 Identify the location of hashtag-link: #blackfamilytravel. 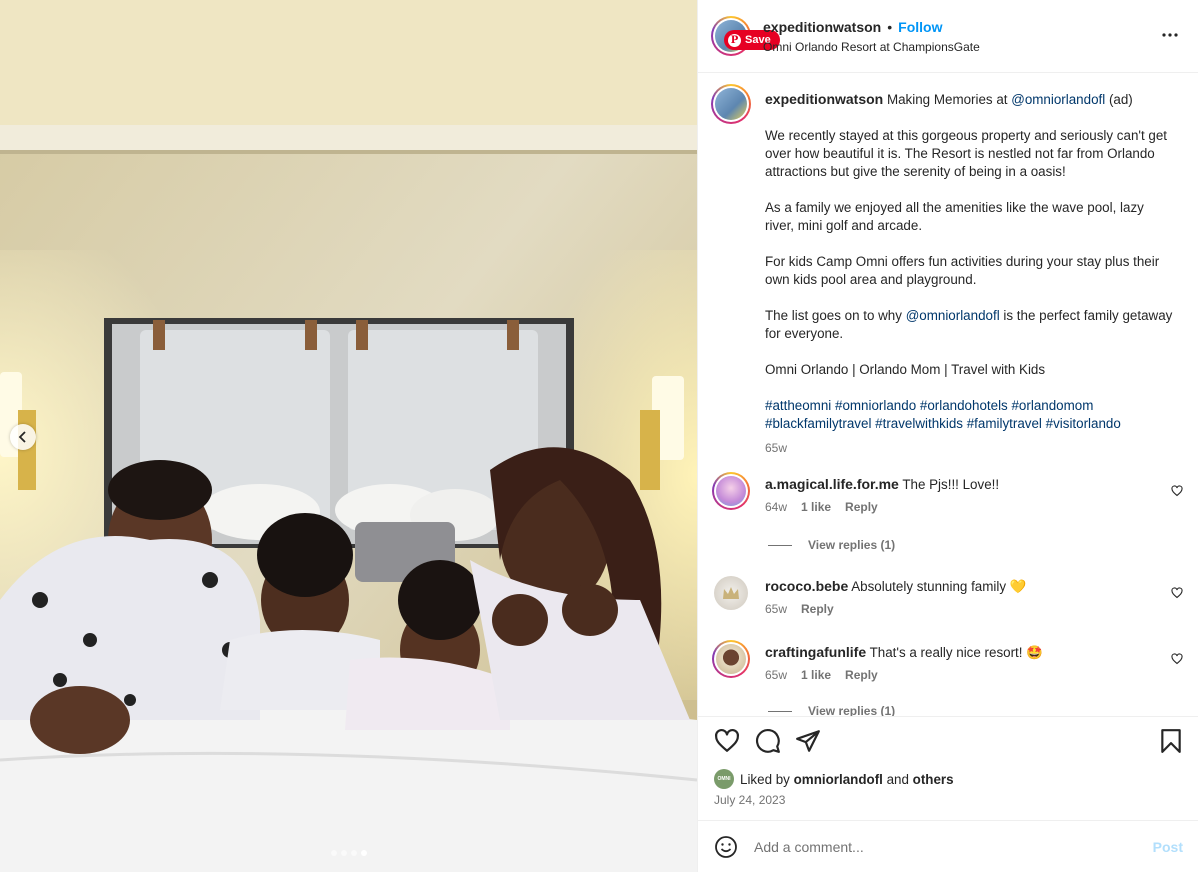
(818, 423).